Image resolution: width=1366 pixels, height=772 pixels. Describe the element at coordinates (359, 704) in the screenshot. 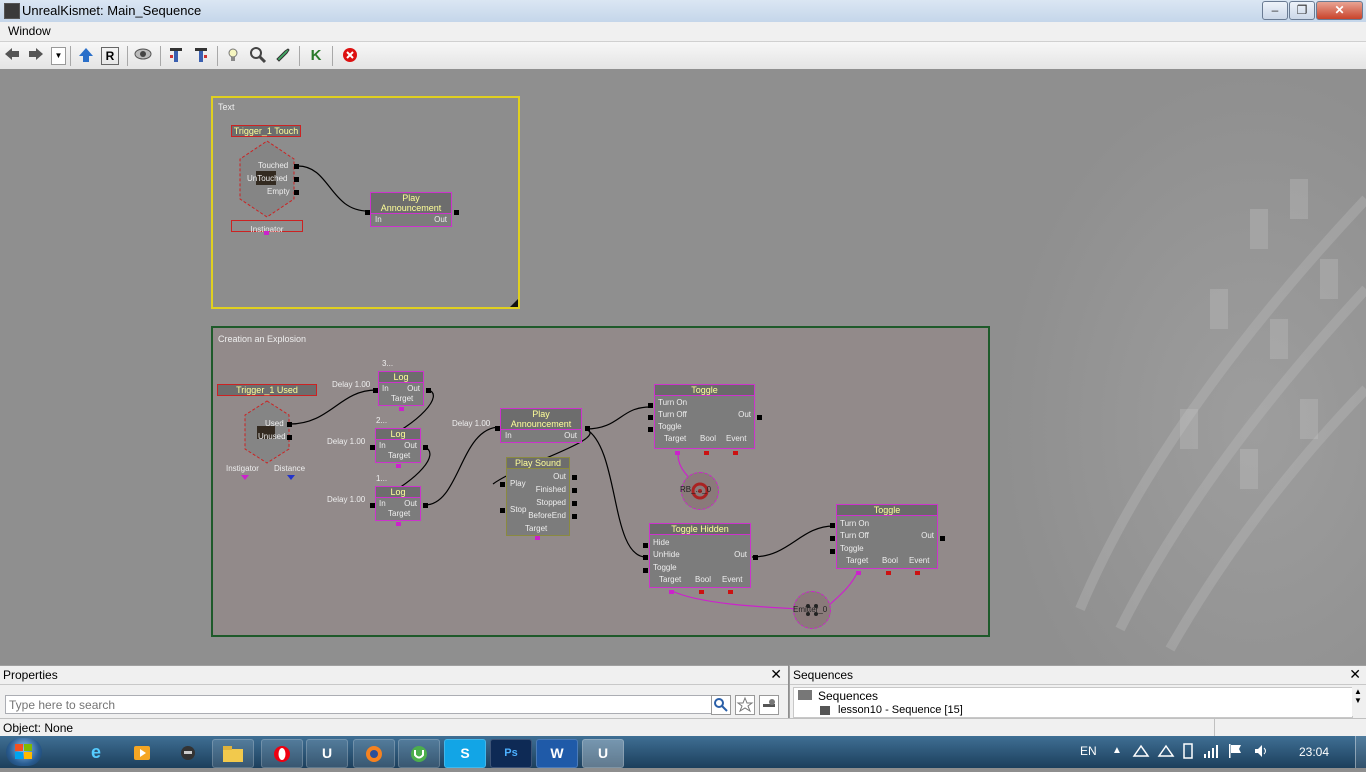

I see `properties-search-input` at that location.